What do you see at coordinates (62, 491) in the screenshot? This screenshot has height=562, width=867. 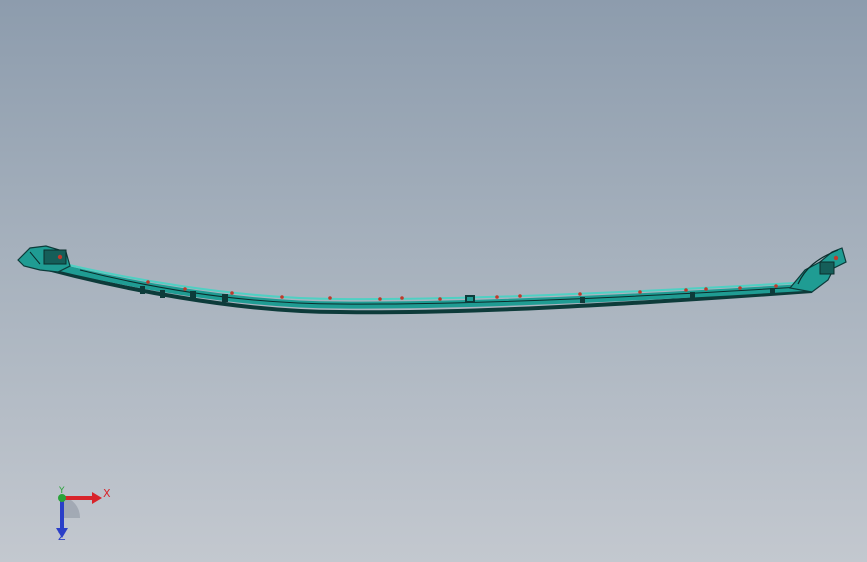 I see `triad-y-label: Y` at bounding box center [62, 491].